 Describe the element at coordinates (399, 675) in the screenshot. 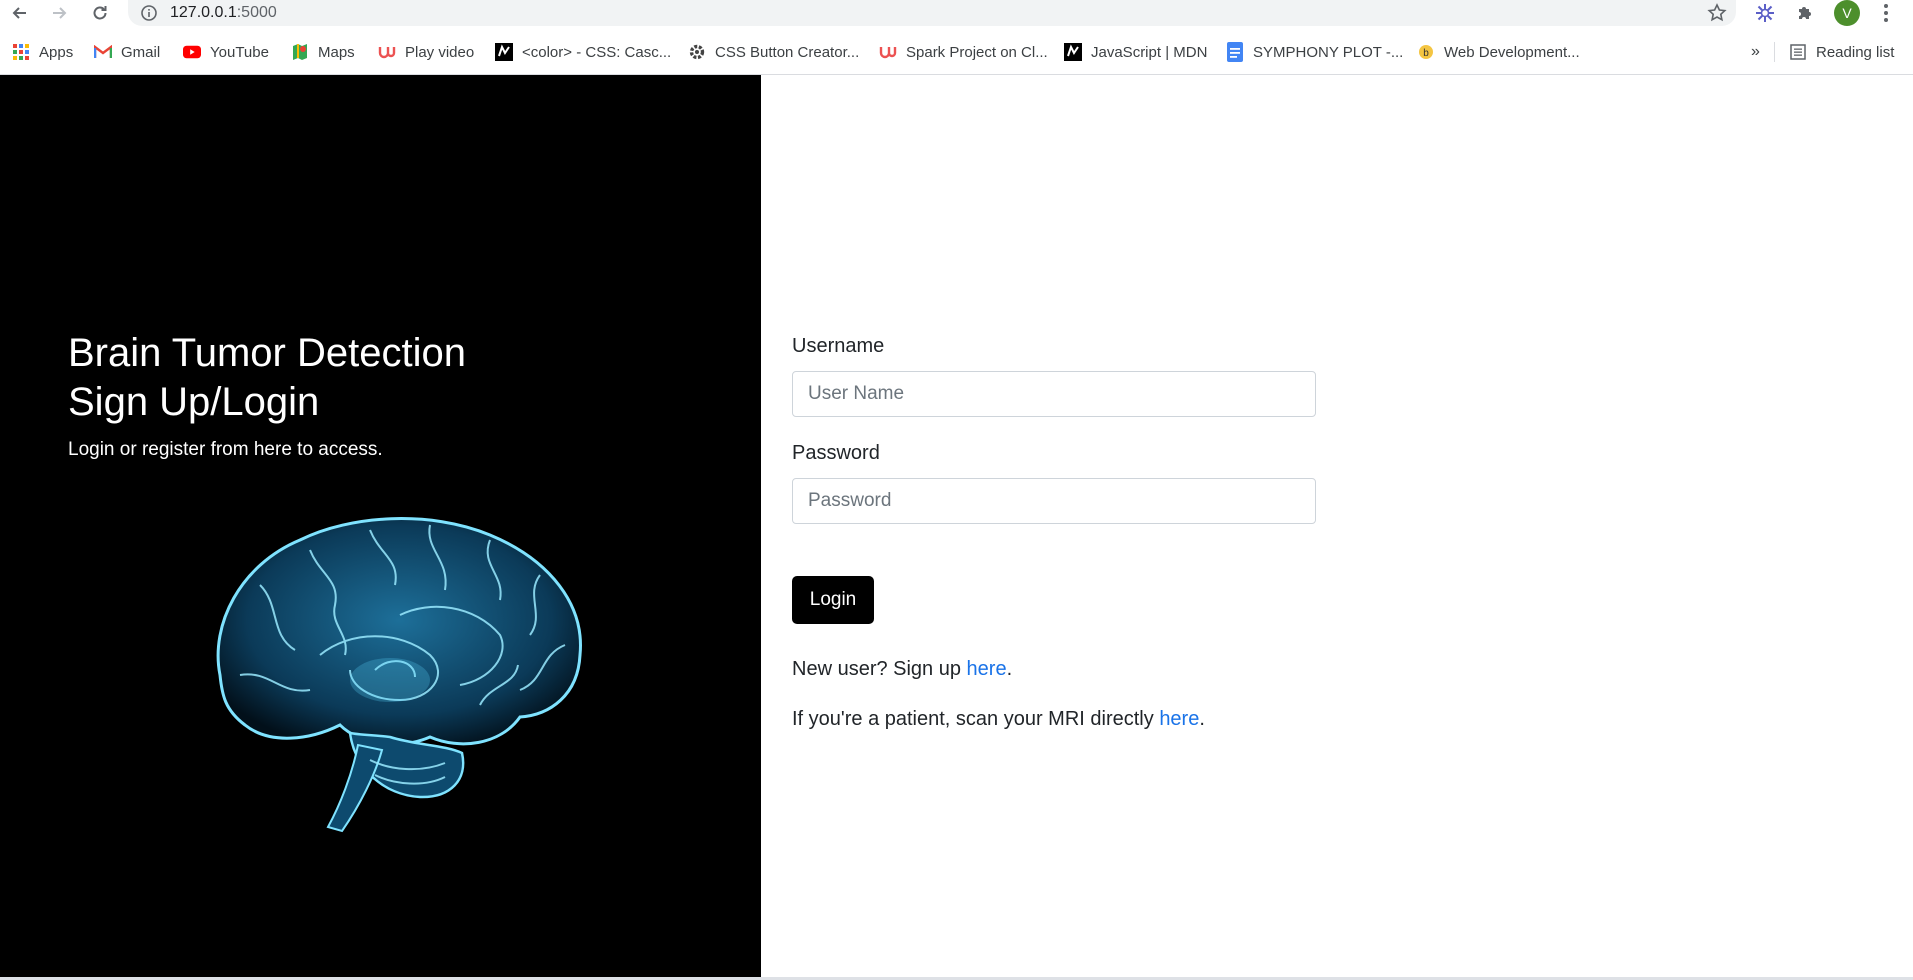

I see `brain-illustration` at that location.